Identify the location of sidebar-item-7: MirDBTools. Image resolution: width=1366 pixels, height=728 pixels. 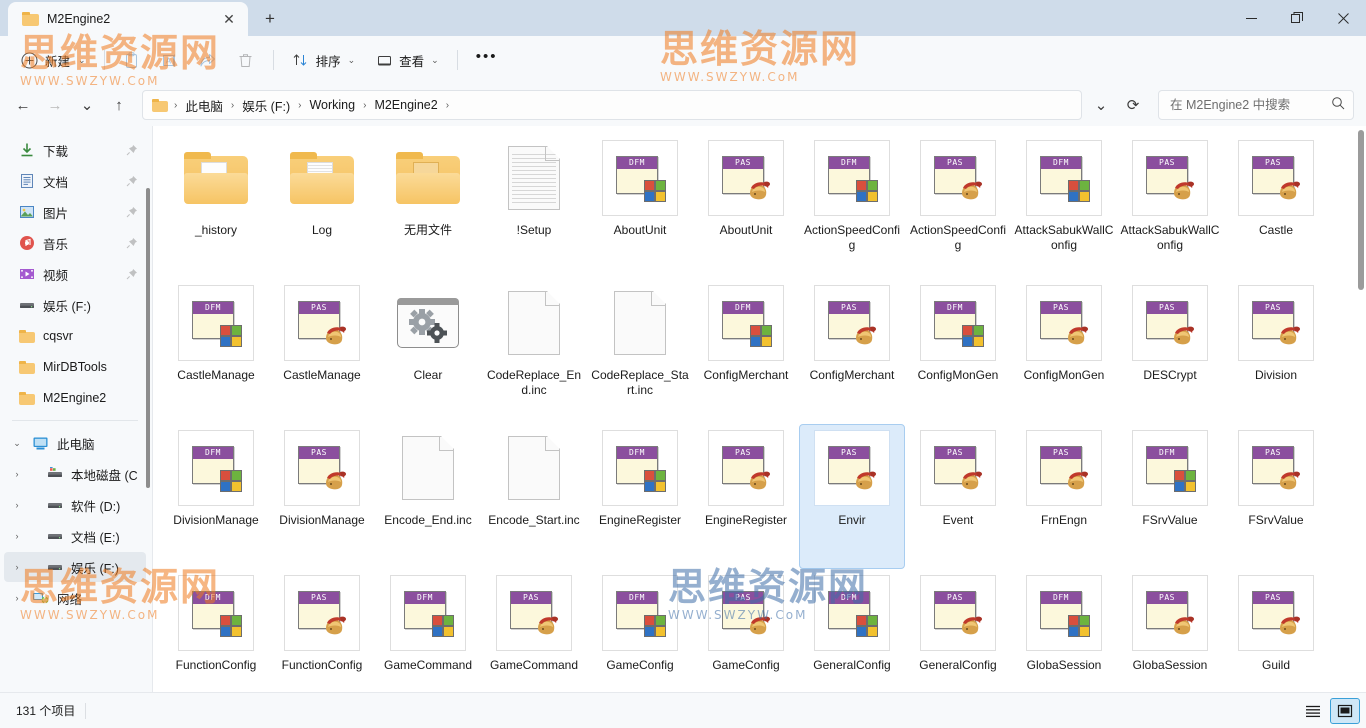
(75, 367).